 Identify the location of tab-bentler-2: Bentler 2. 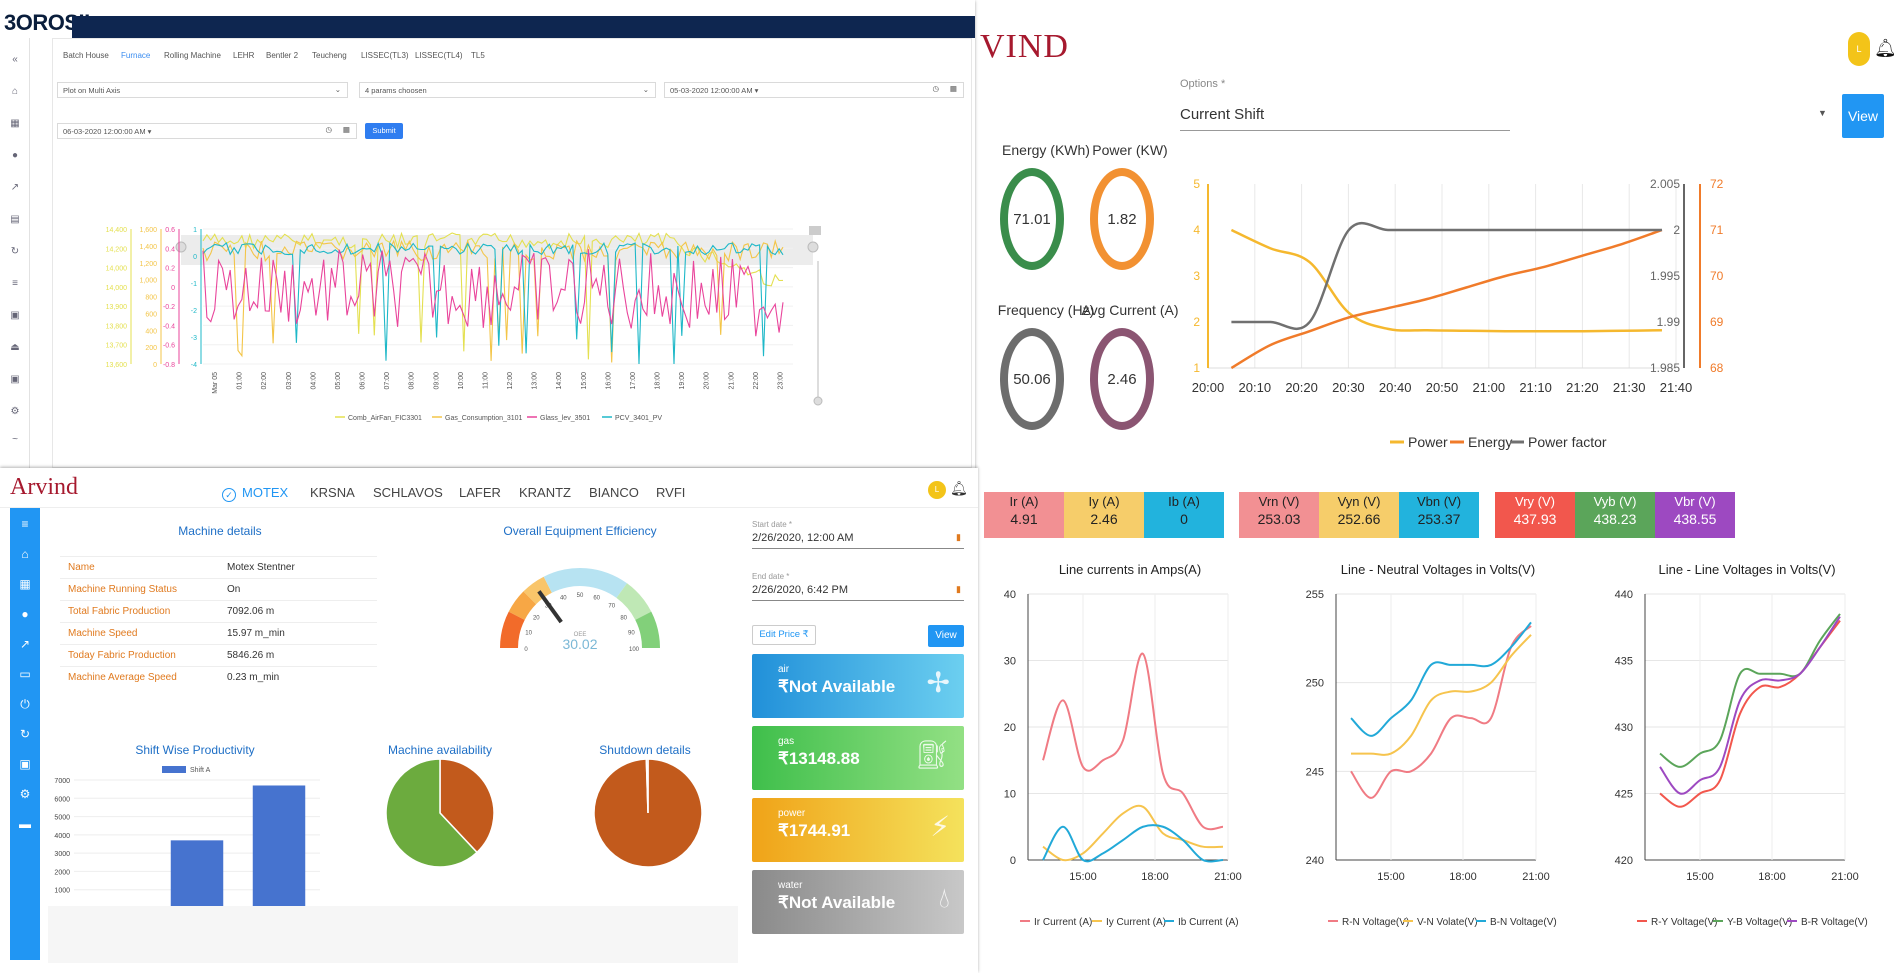
(282, 55).